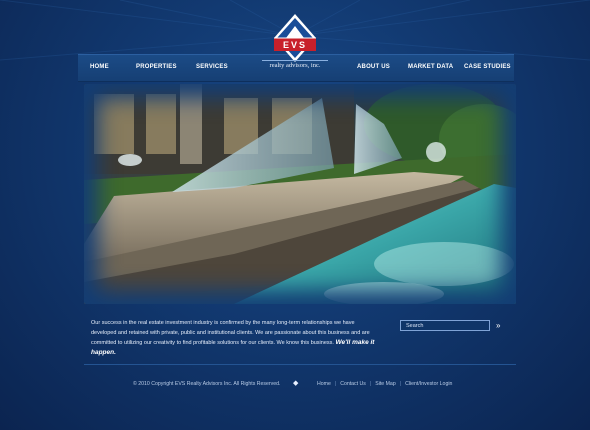 This screenshot has height=430, width=590. I want to click on search-input: Search, so click(445, 325).